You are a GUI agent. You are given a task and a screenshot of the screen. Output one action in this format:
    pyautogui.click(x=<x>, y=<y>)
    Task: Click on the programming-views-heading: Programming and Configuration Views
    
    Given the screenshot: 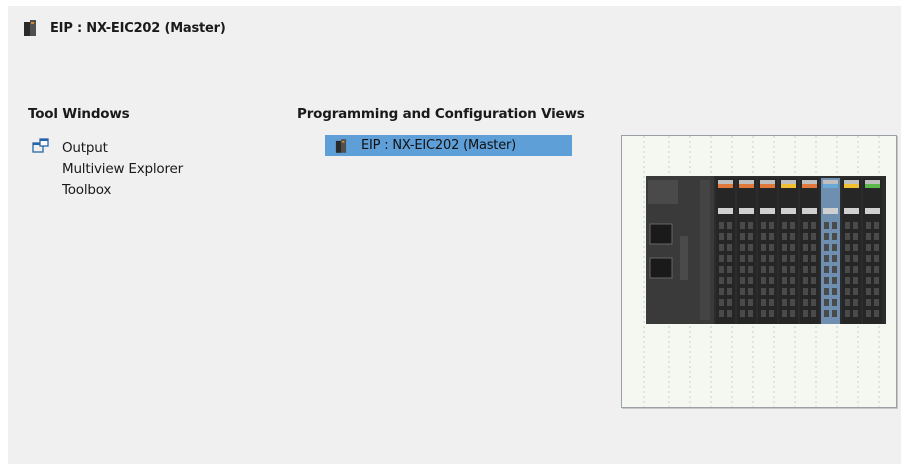 What is the action you would take?
    pyautogui.click(x=441, y=114)
    